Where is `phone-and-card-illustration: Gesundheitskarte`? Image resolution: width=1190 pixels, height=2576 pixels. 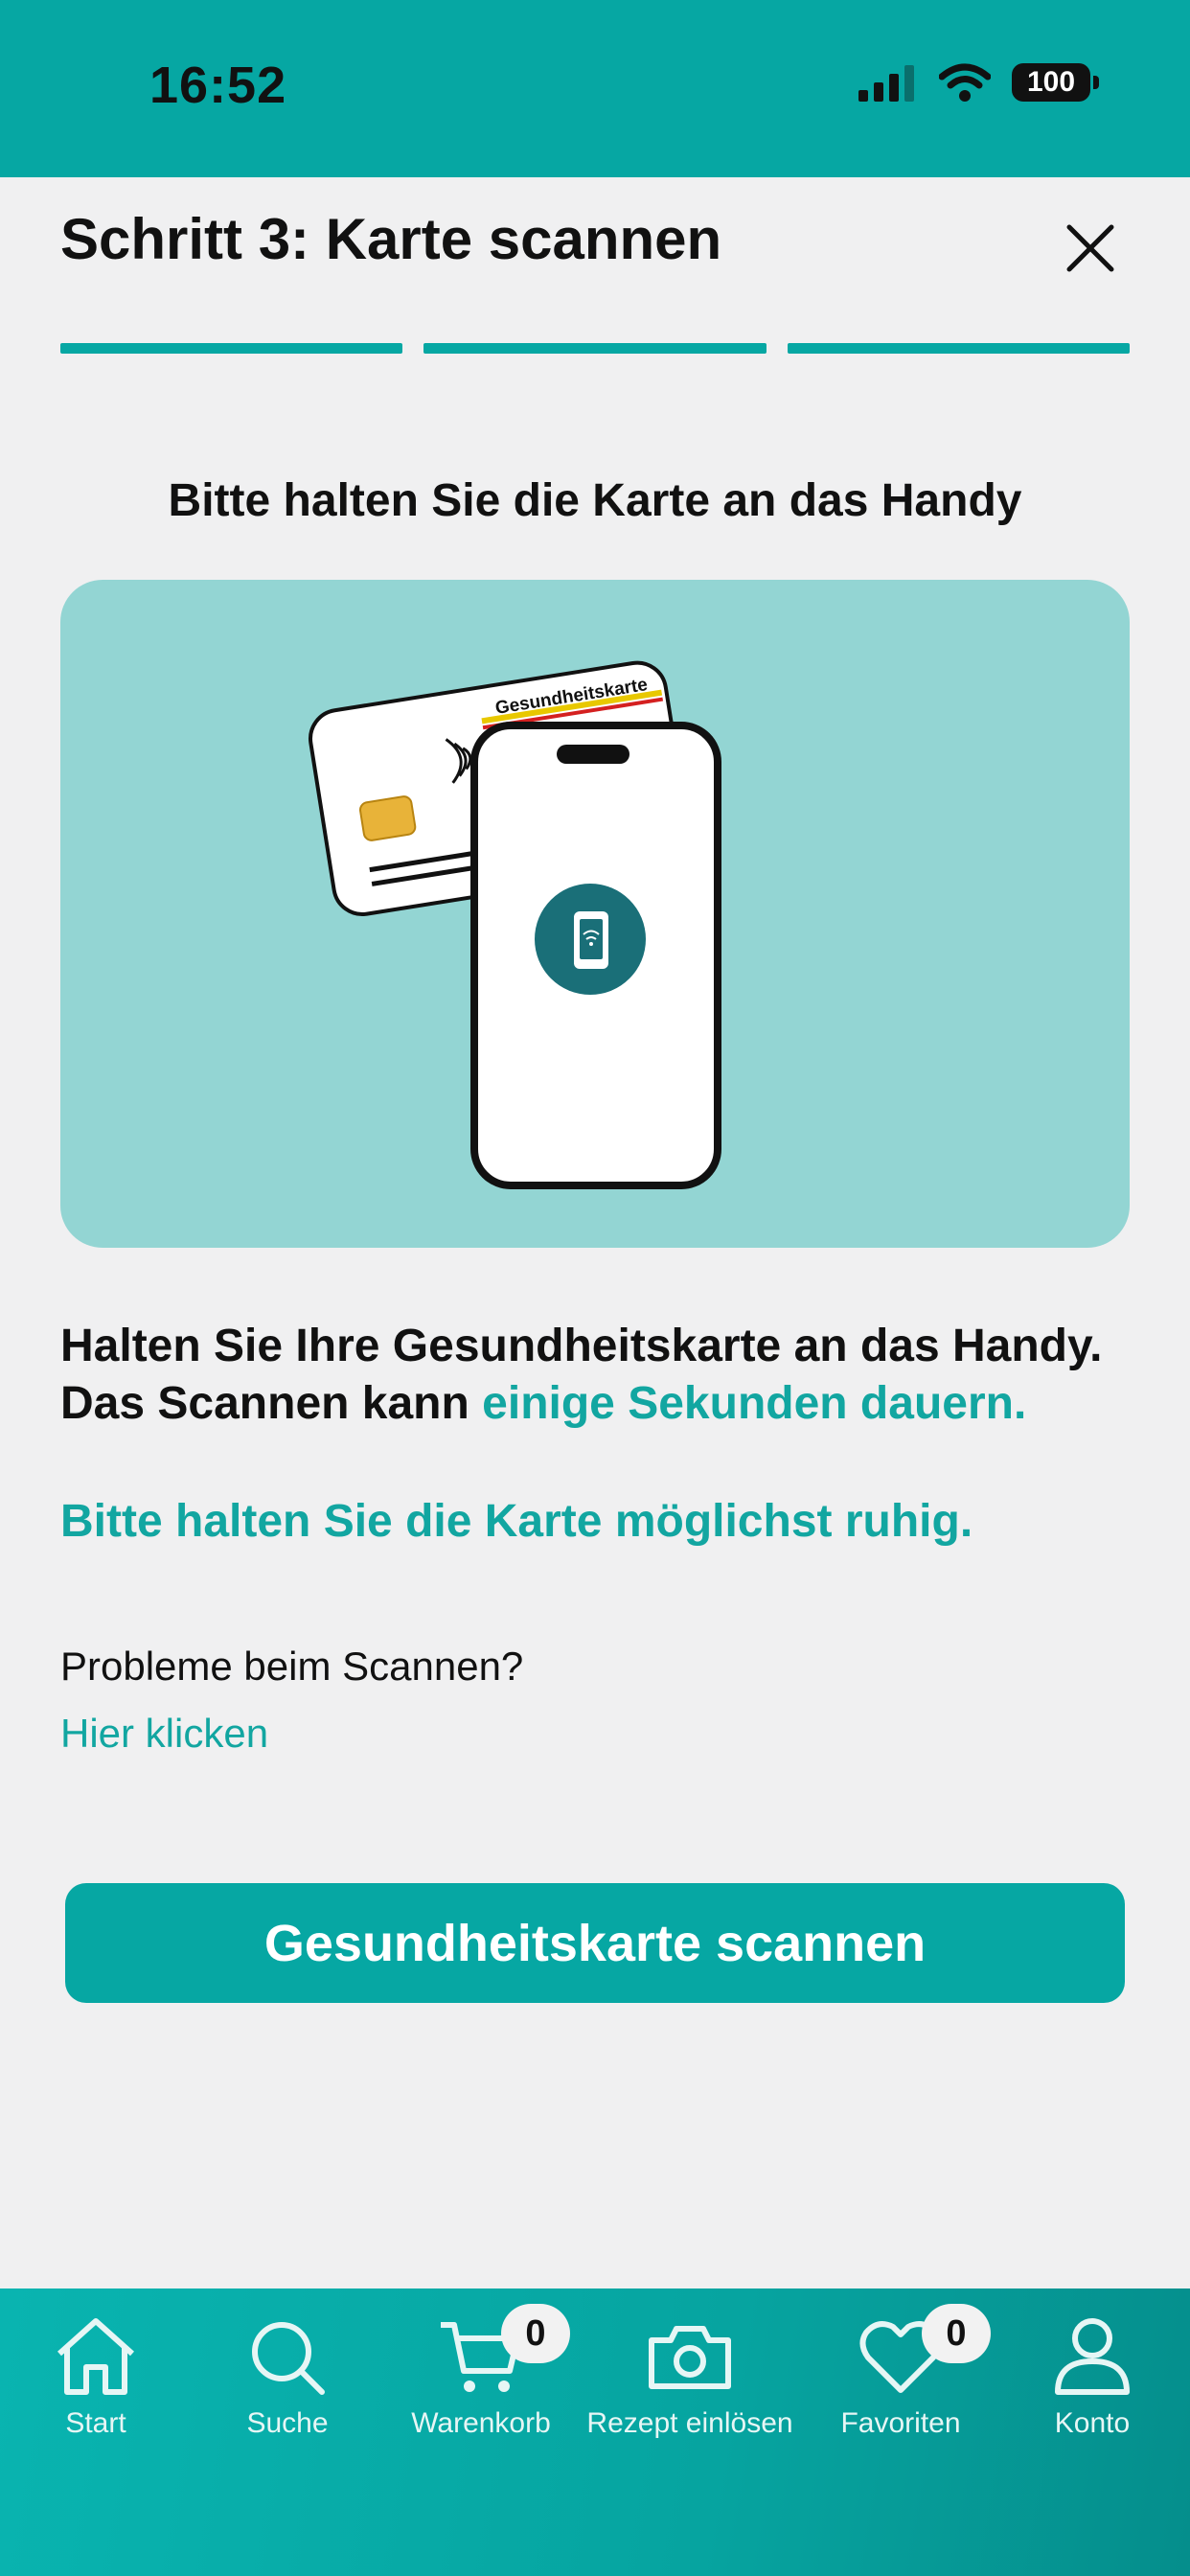
phone-and-card-illustration: Gesundheitskarte is located at coordinates (515, 924).